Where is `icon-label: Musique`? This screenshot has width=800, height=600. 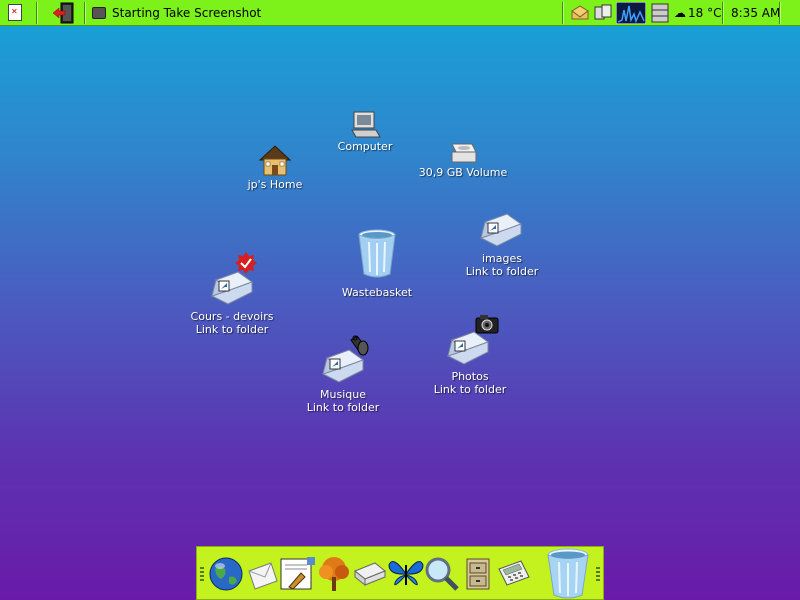 icon-label: Musique is located at coordinates (343, 394).